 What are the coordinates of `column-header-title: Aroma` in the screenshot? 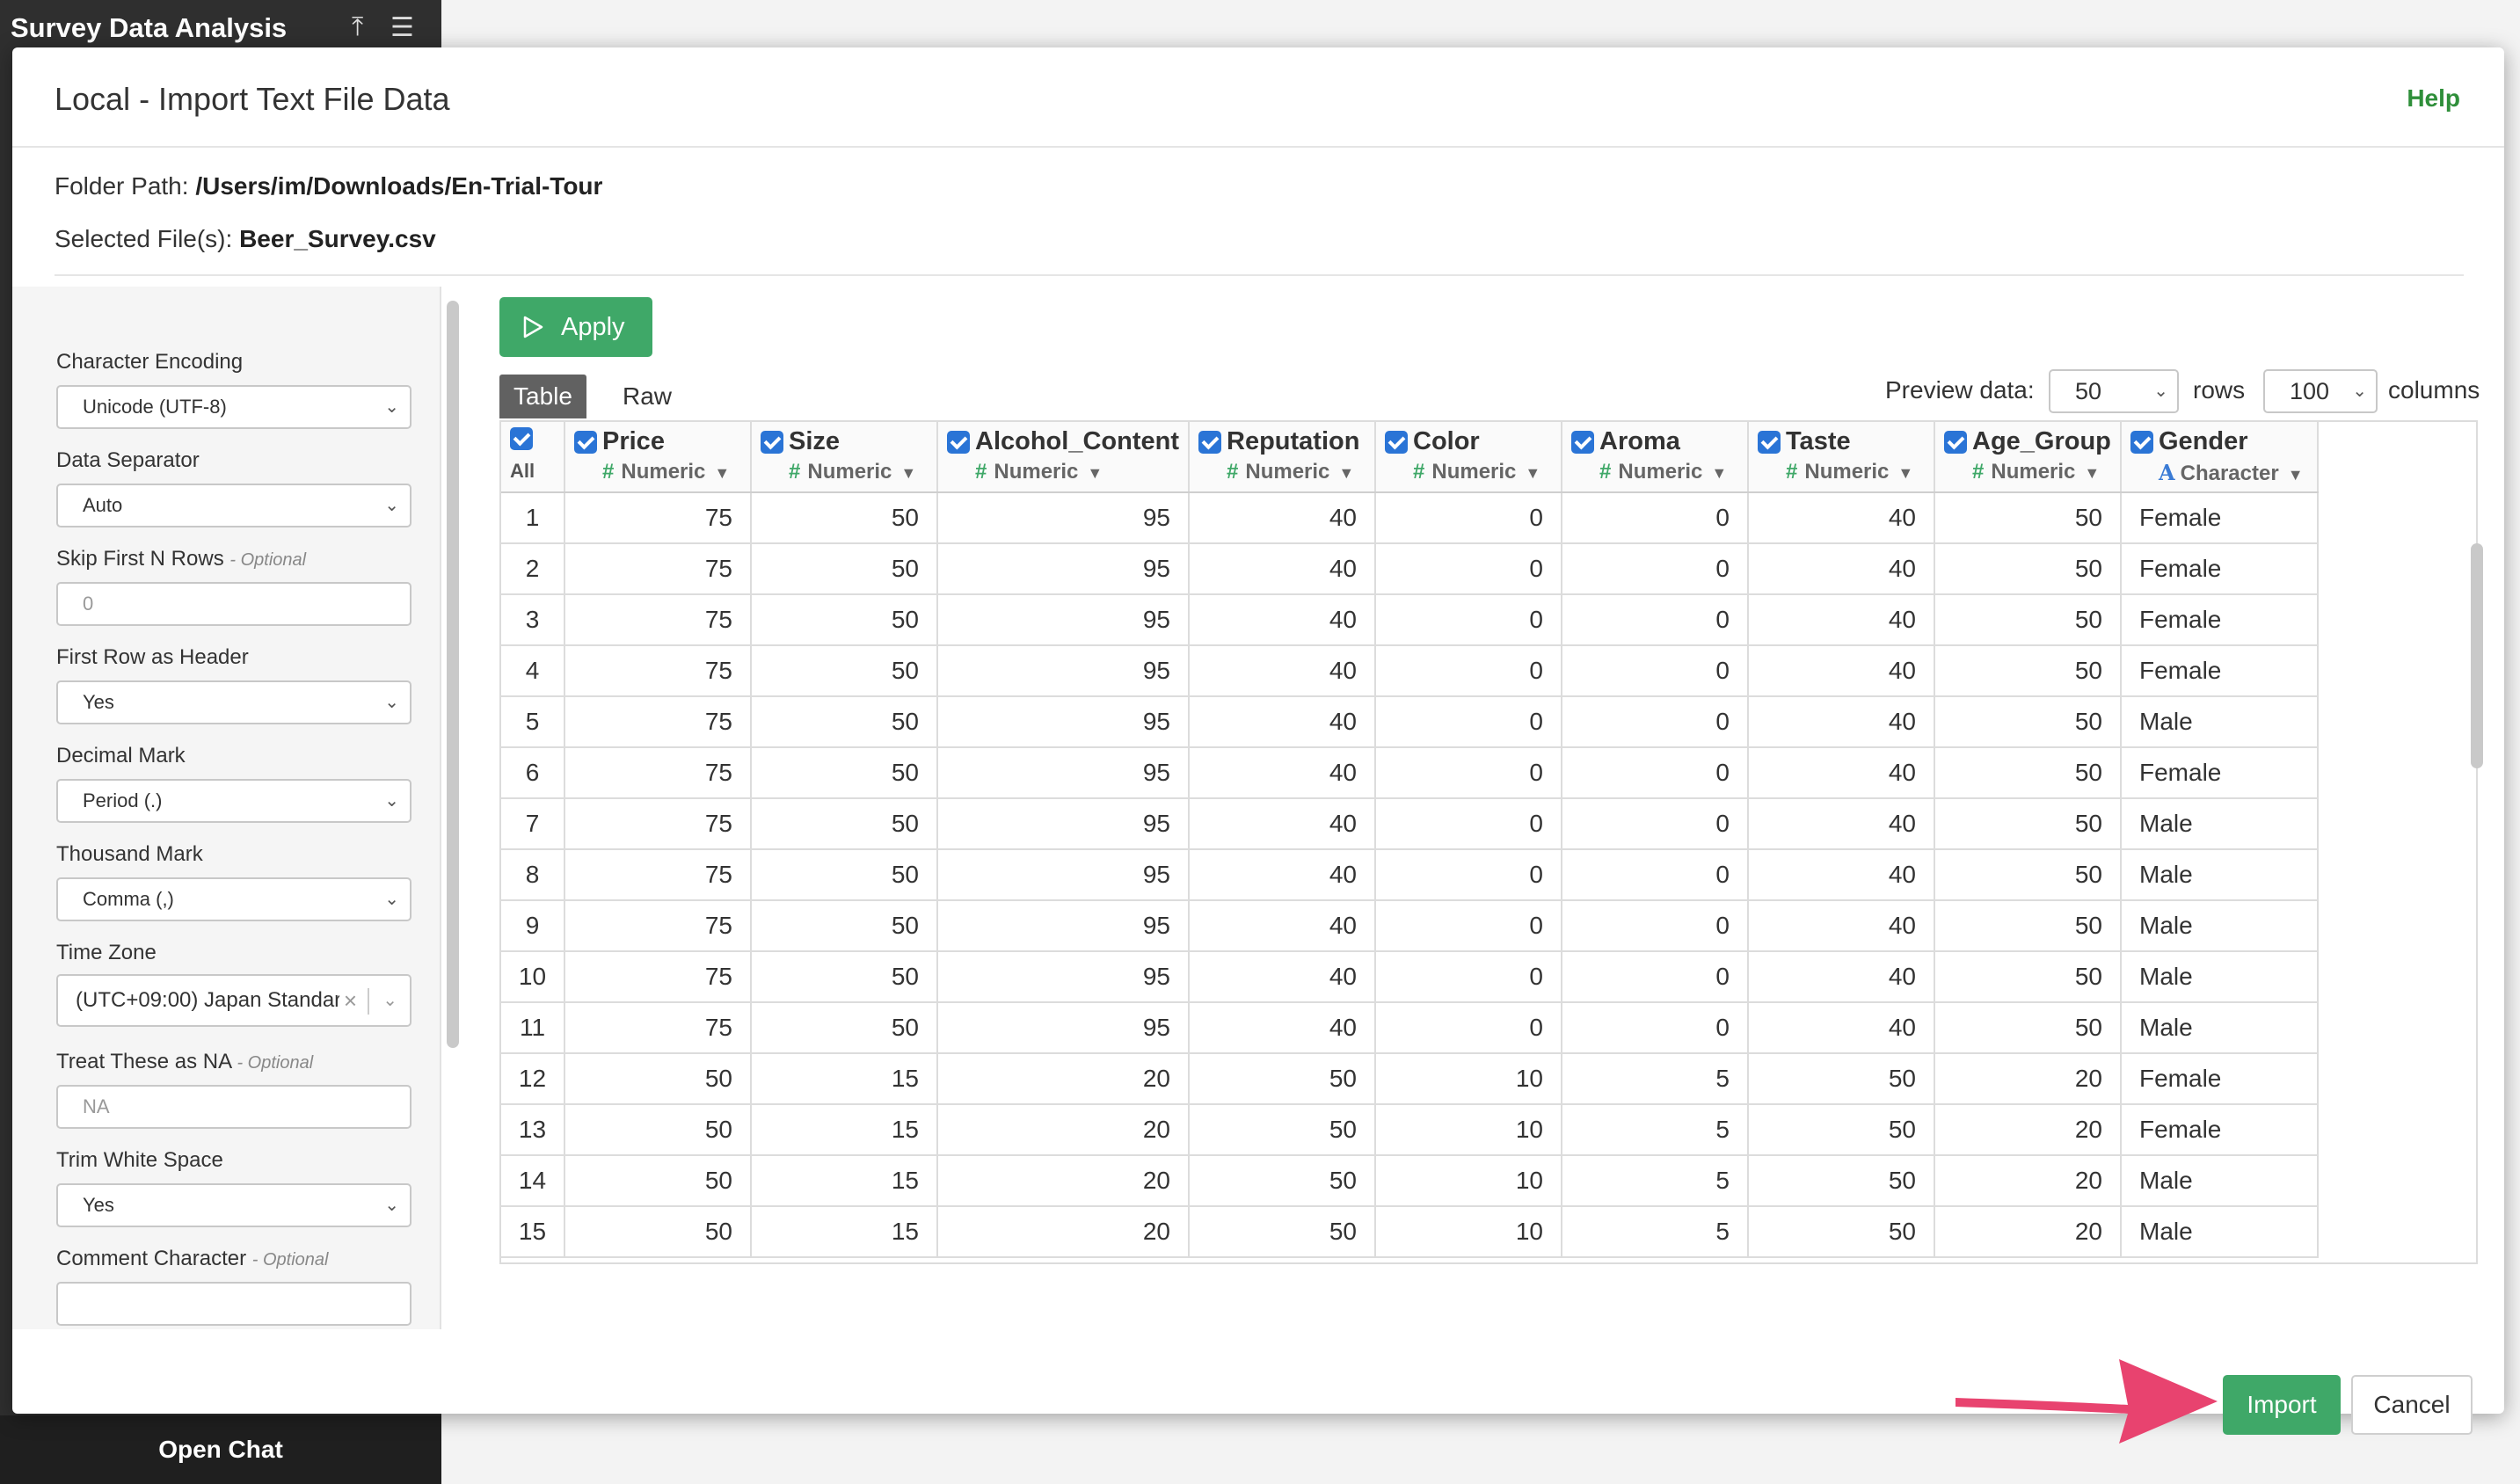 It's located at (1655, 442).